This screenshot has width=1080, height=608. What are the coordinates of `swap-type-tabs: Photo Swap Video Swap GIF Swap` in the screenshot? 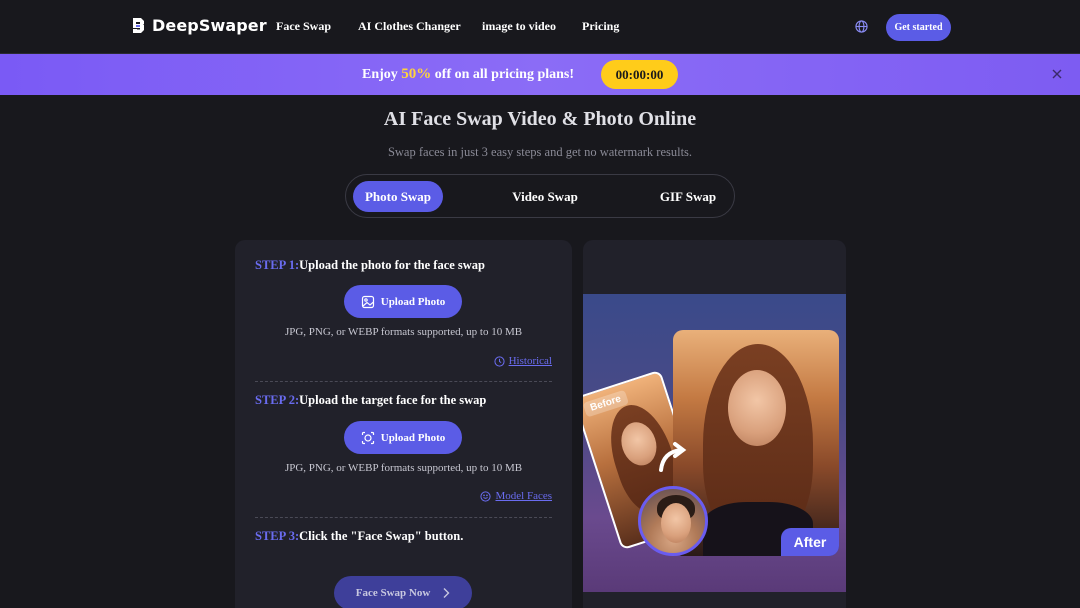 It's located at (540, 196).